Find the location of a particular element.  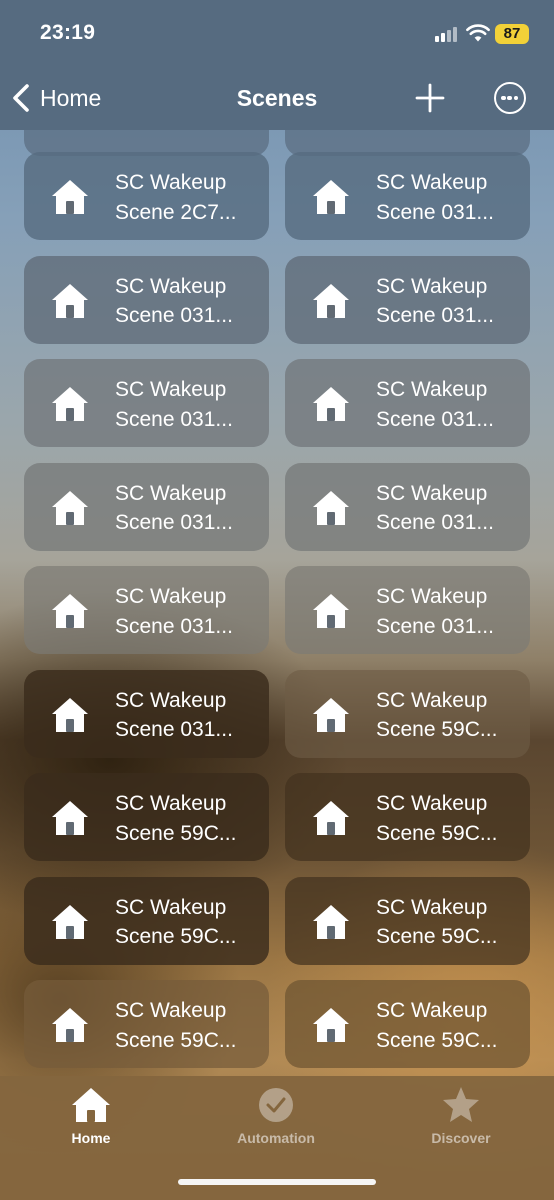

signal-icon is located at coordinates (446, 34).